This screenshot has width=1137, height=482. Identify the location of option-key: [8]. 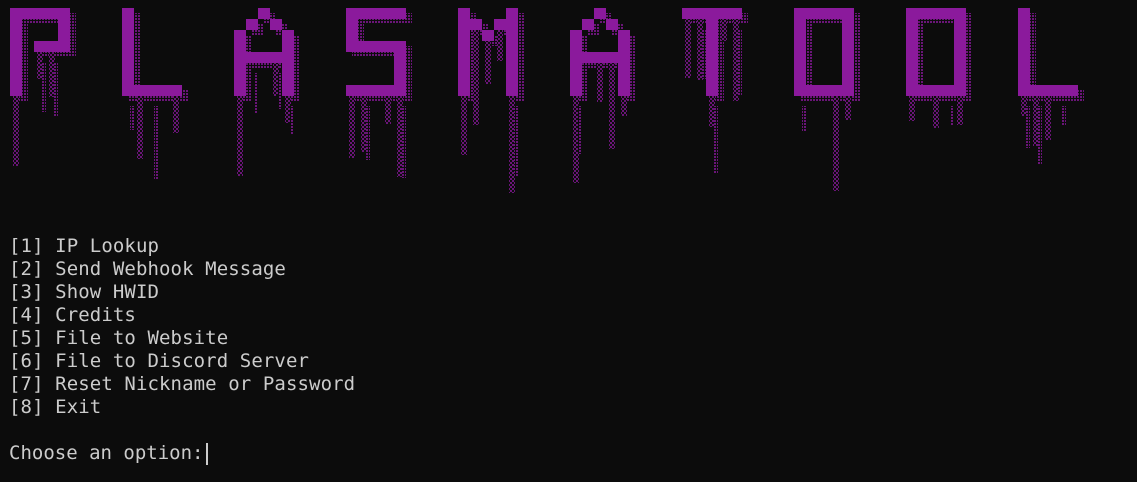
(26, 407).